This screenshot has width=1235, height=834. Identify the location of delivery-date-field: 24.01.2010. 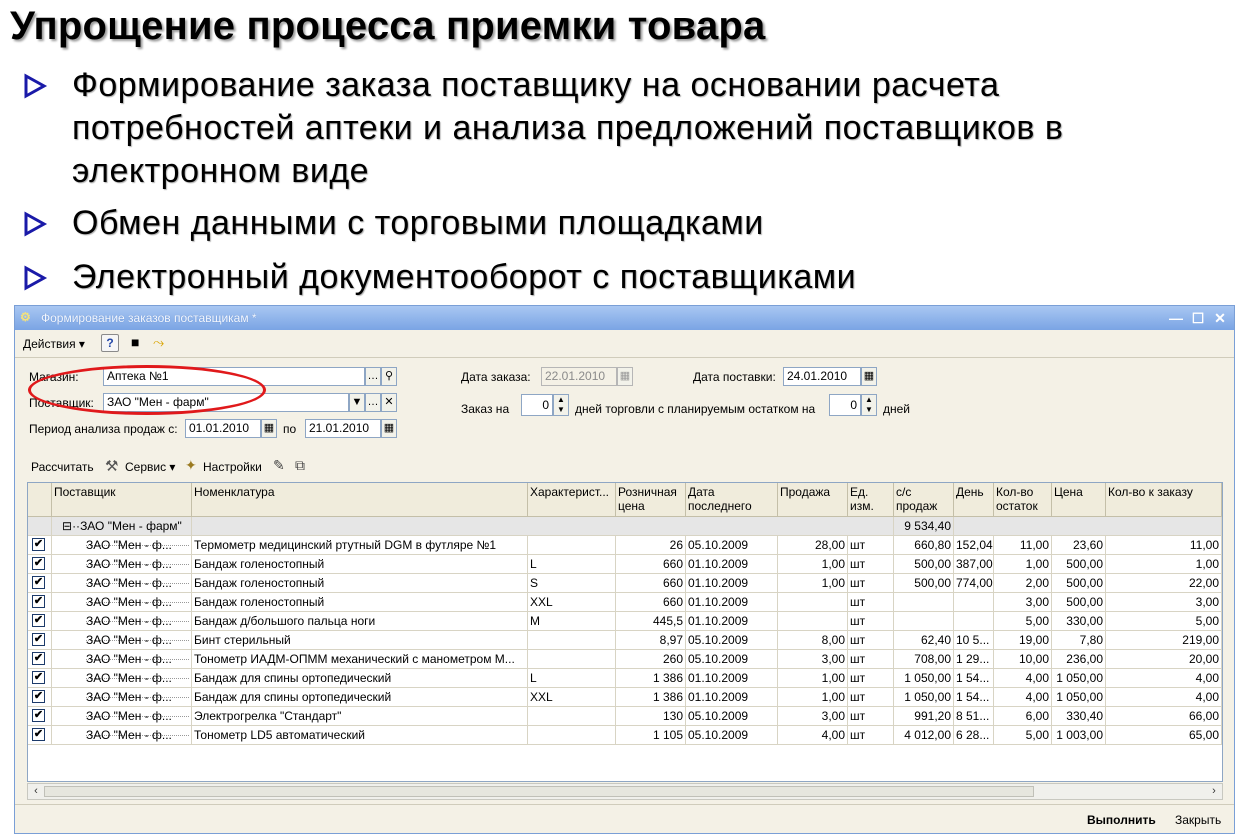
(822, 376).